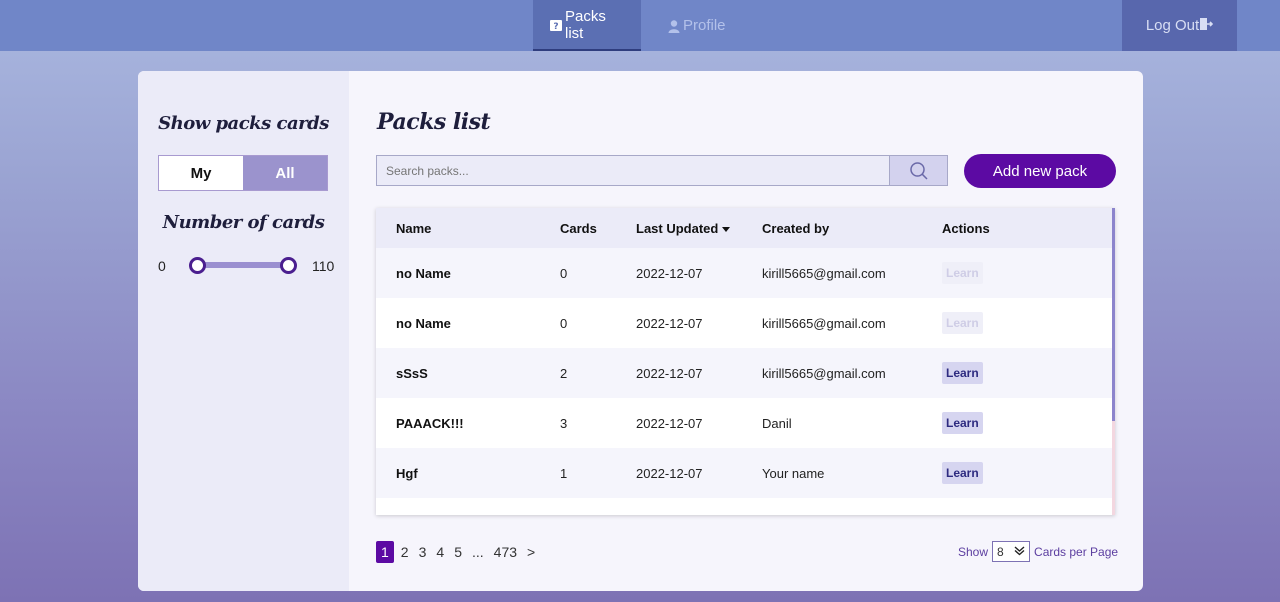  I want to click on header-cards: Cards, so click(598, 228).